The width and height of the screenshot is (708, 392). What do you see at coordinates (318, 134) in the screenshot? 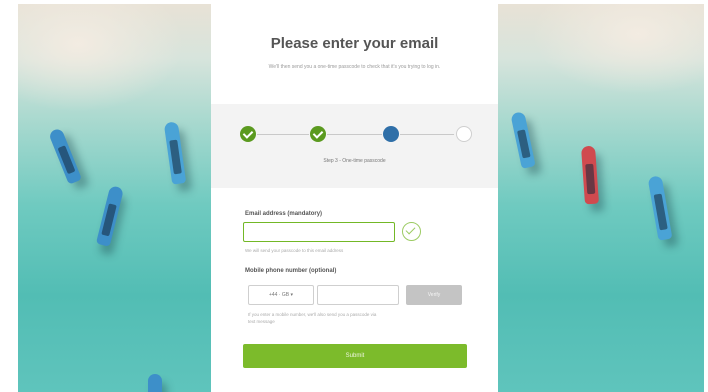
I see `step-2-complete-icon` at bounding box center [318, 134].